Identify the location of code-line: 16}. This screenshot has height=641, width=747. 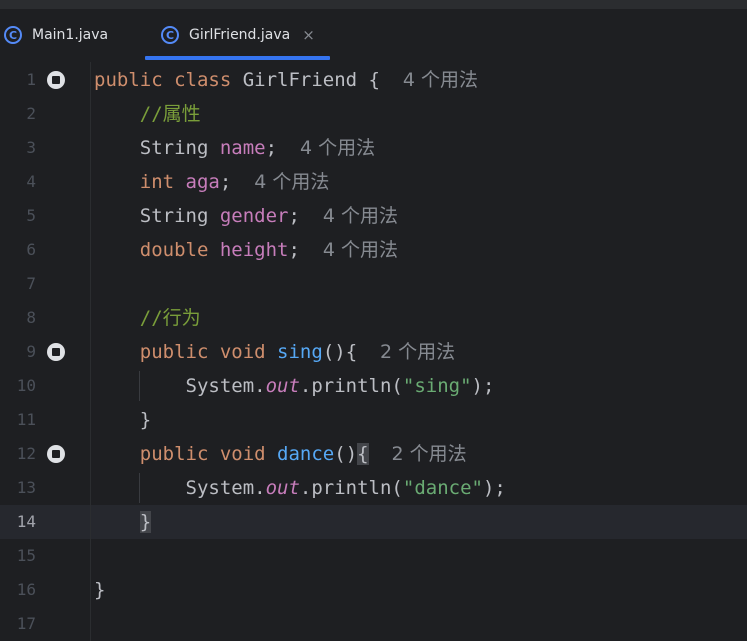
(373, 590).